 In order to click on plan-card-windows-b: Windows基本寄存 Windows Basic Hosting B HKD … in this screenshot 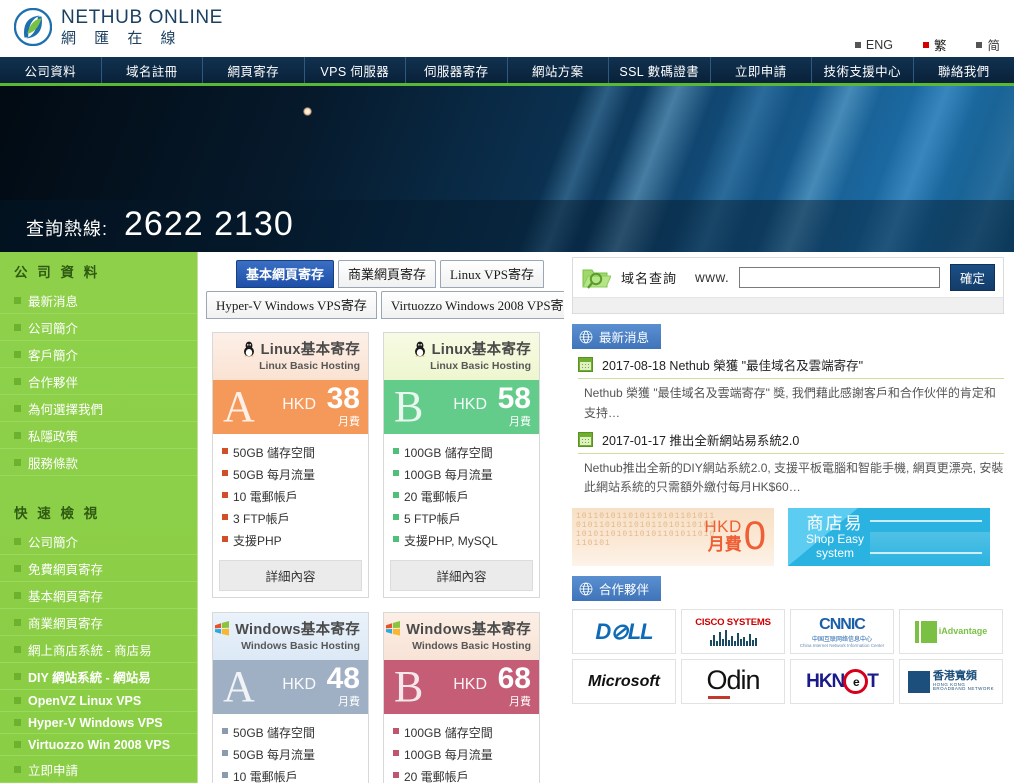, I will do `click(461, 697)`.